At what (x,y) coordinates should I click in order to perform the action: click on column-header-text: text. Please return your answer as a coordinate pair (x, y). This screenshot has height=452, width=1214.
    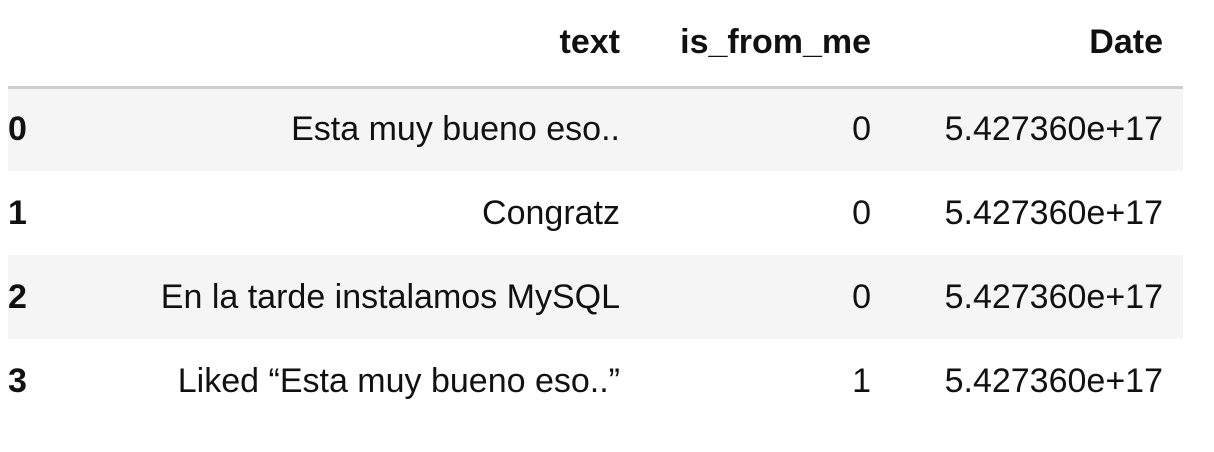
    Looking at the image, I should click on (354, 44).